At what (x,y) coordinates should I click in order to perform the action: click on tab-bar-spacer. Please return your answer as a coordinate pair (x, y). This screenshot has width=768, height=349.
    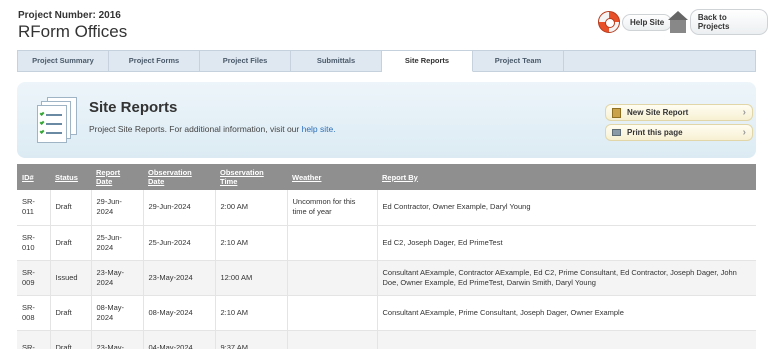
    Looking at the image, I should click on (659, 61).